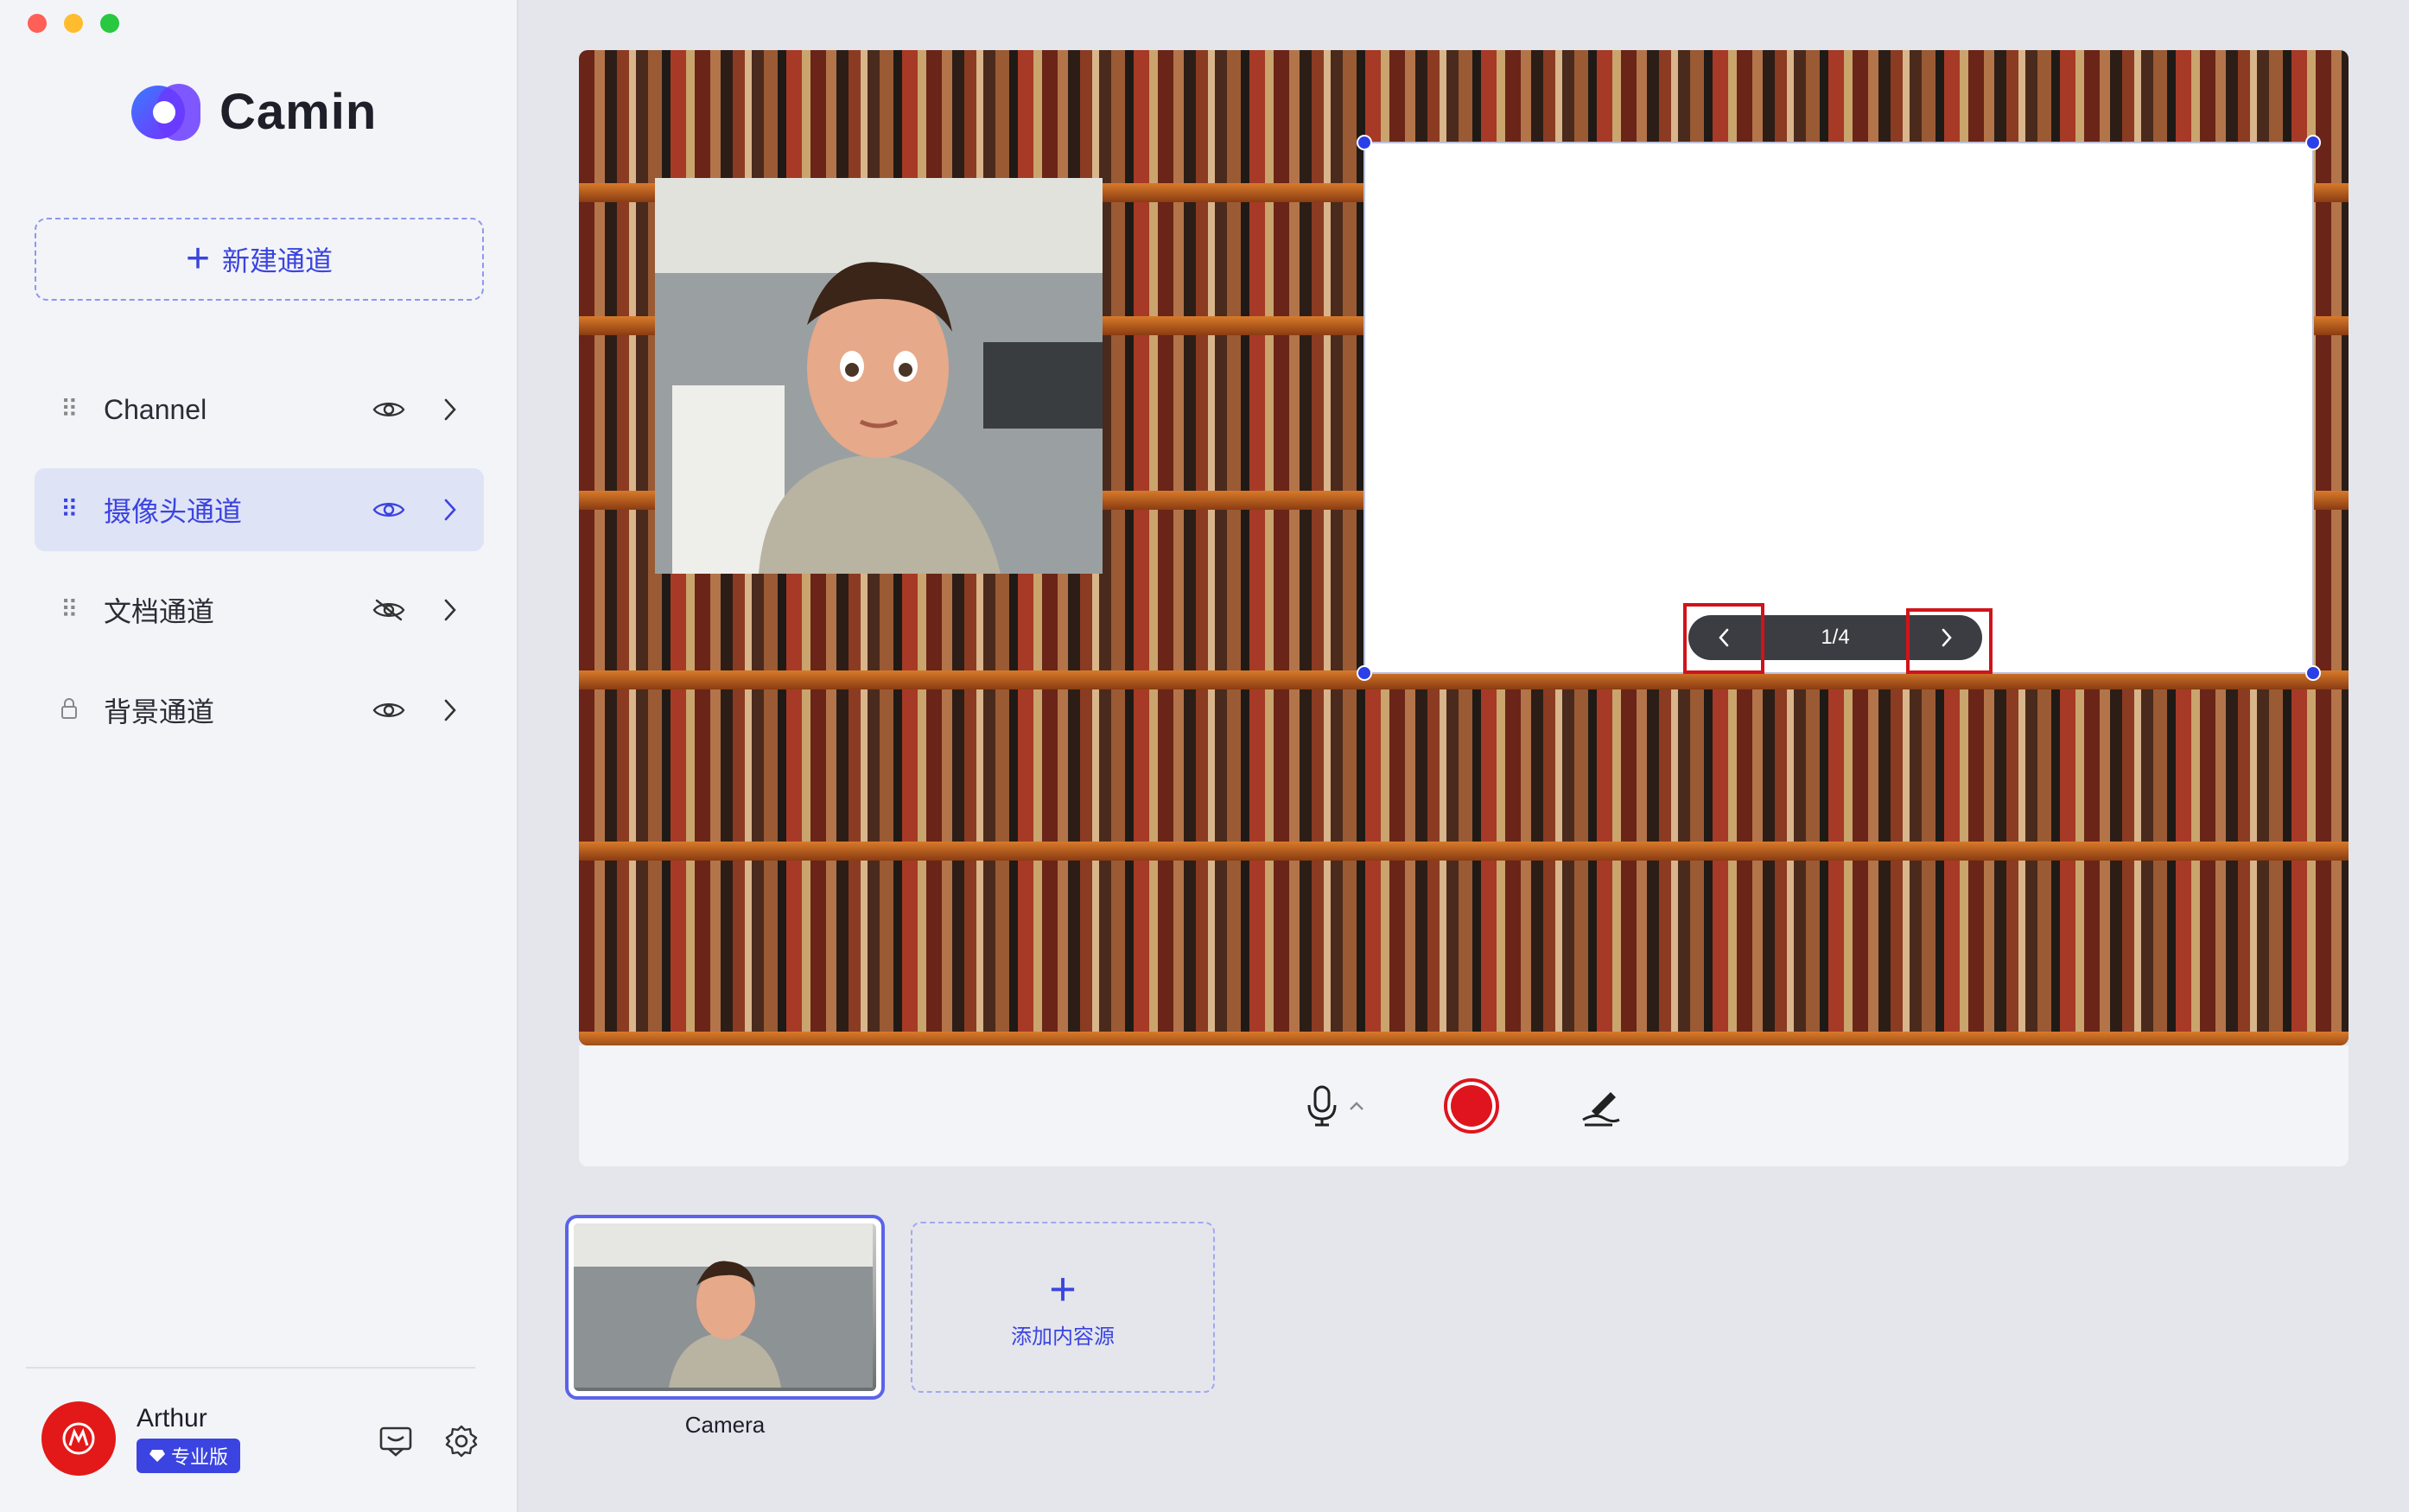  I want to click on camin-logo-icon, so click(165, 112).